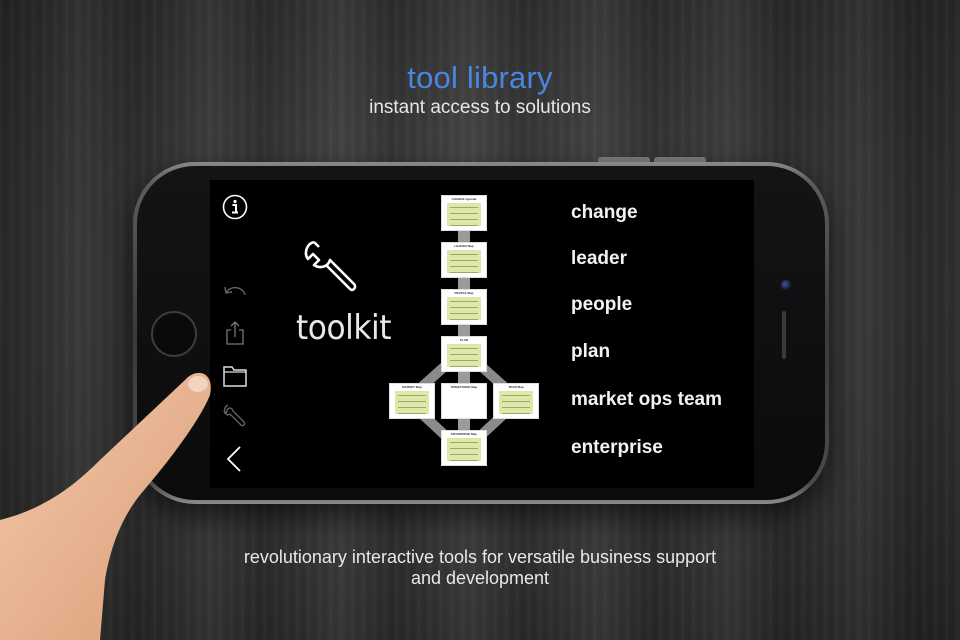  Describe the element at coordinates (480, 77) in the screenshot. I see `page-title: tool library` at that location.